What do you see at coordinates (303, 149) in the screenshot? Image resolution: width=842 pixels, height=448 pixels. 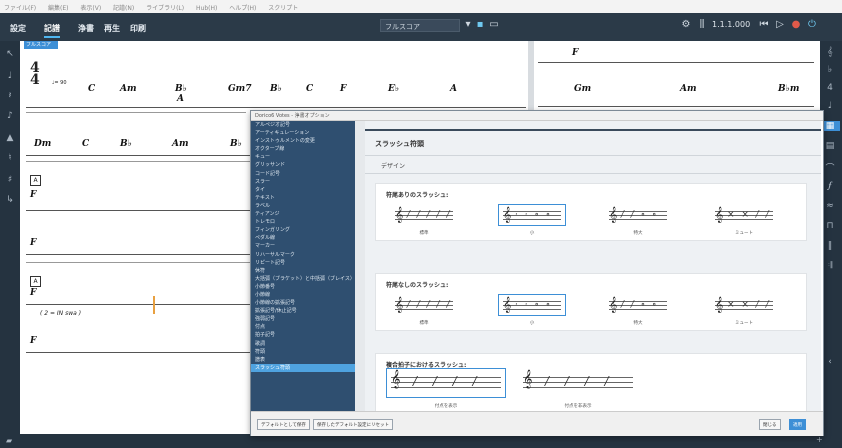 I see `nav-item: オクターブ線` at bounding box center [303, 149].